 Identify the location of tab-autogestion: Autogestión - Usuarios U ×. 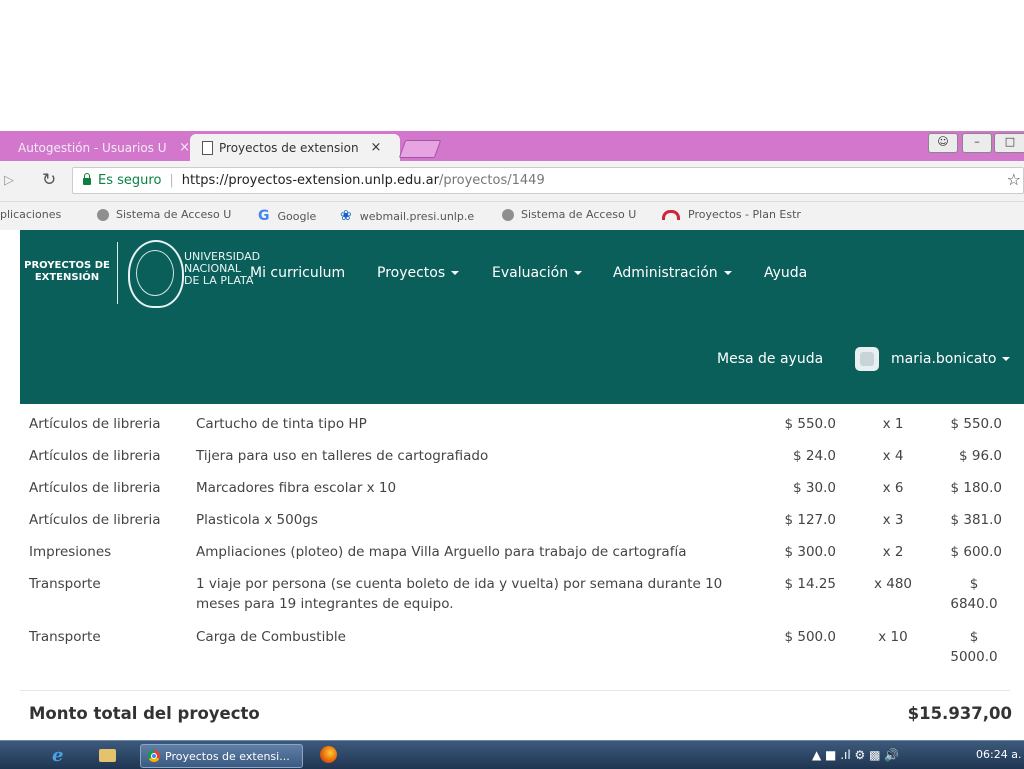
(95, 147).